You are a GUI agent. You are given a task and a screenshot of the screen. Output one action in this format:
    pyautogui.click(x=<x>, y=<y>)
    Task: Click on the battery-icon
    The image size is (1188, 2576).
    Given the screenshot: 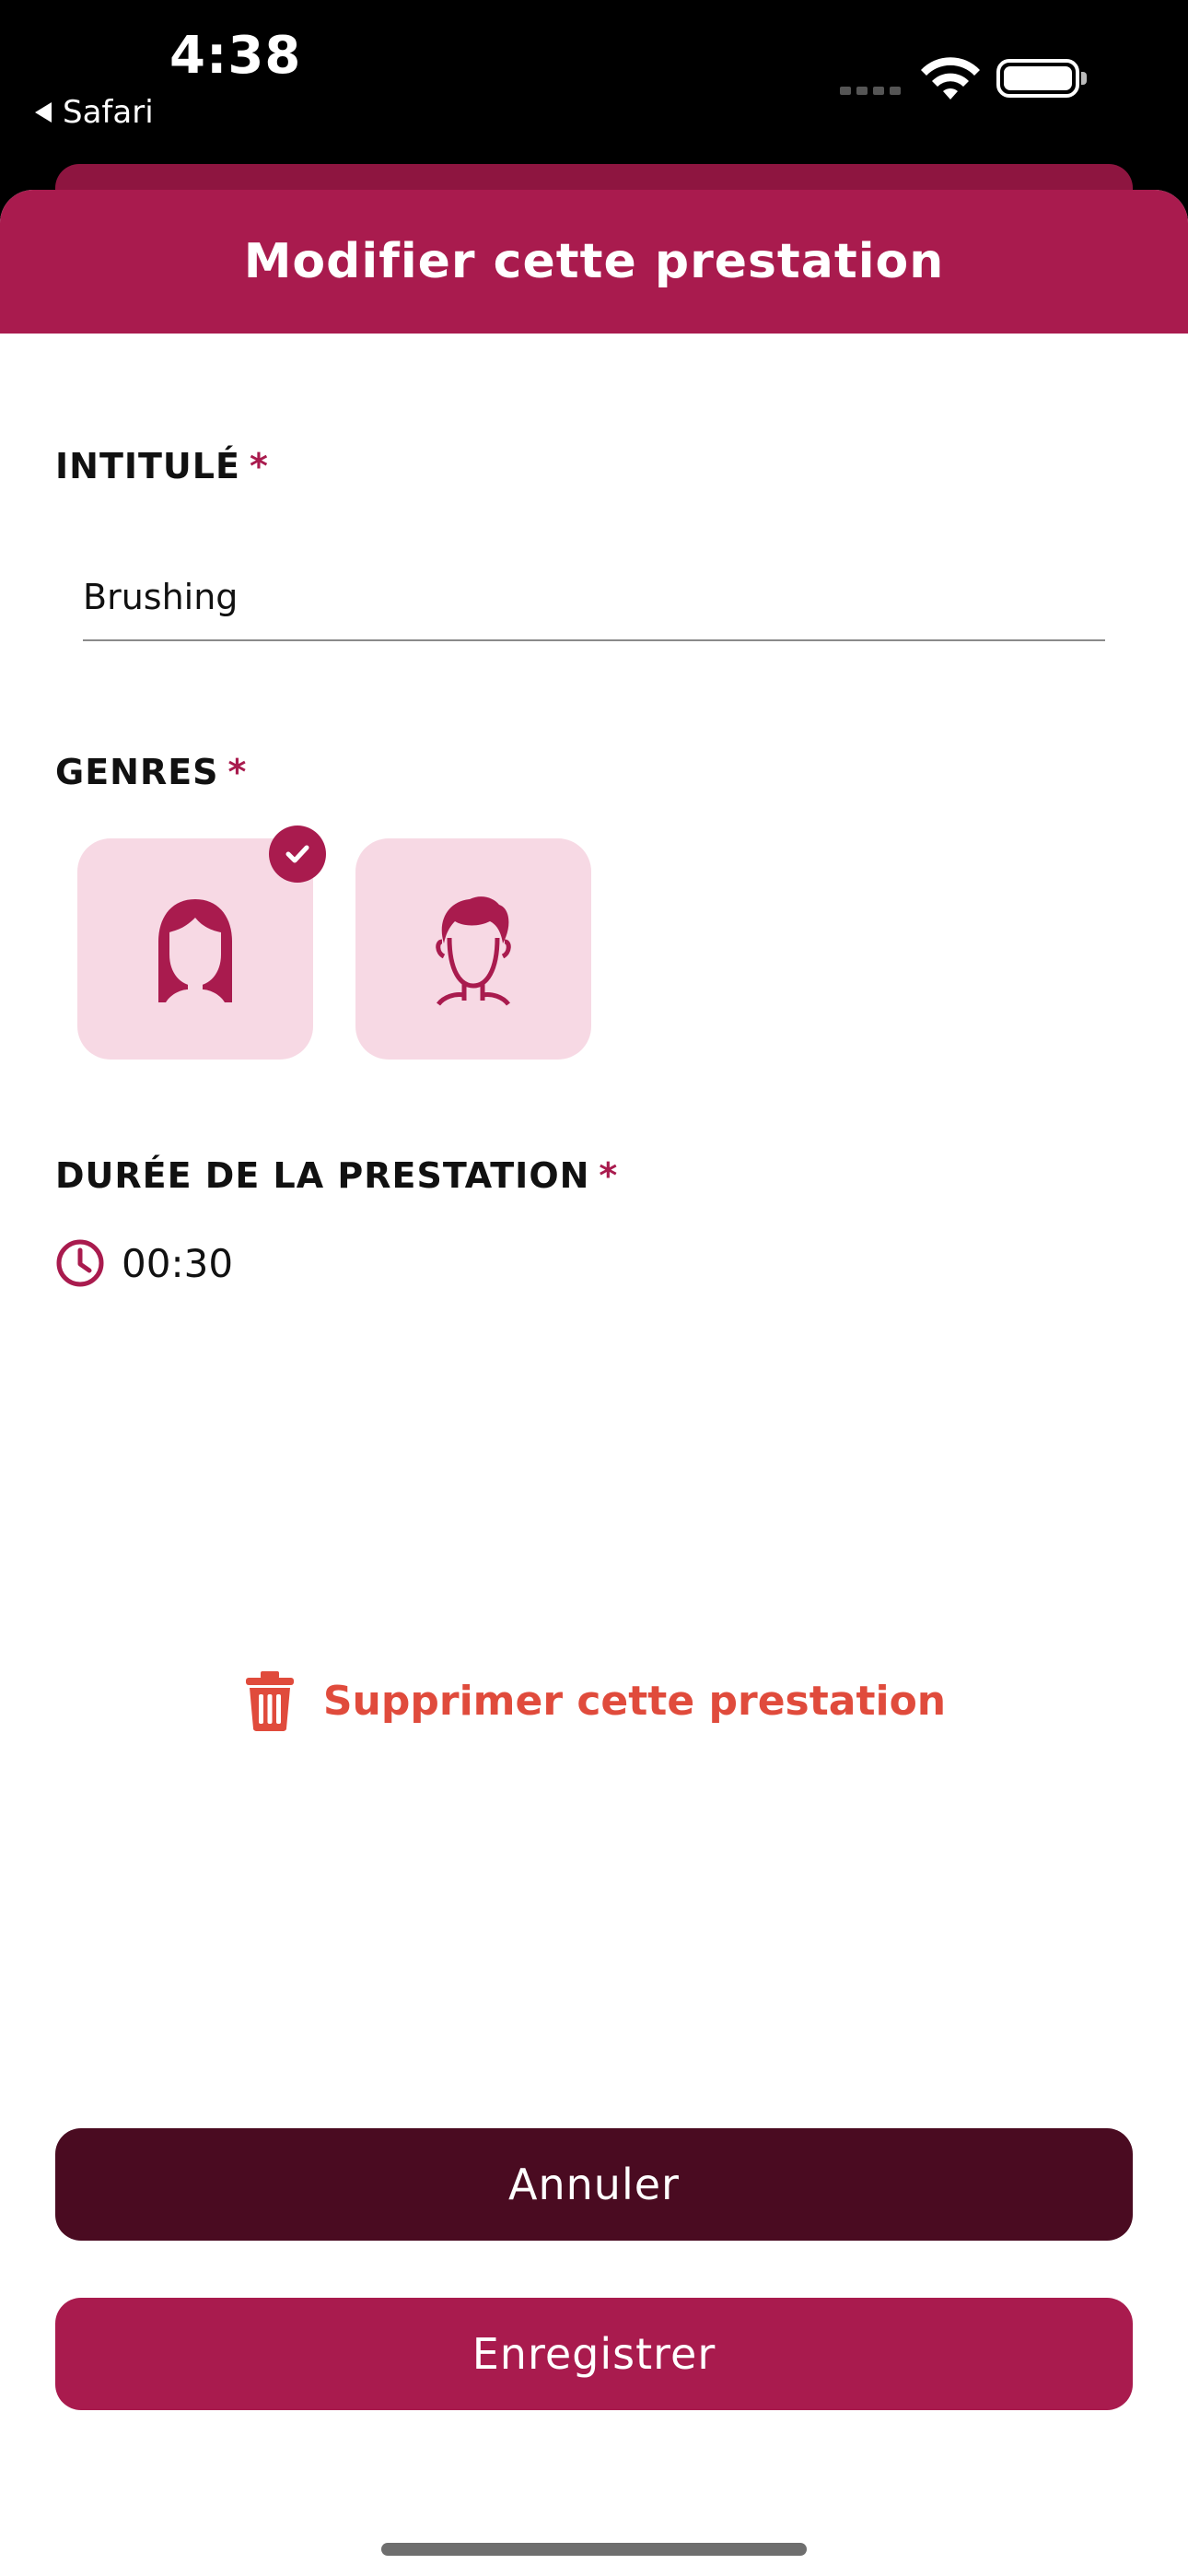 What is the action you would take?
    pyautogui.click(x=1041, y=78)
    